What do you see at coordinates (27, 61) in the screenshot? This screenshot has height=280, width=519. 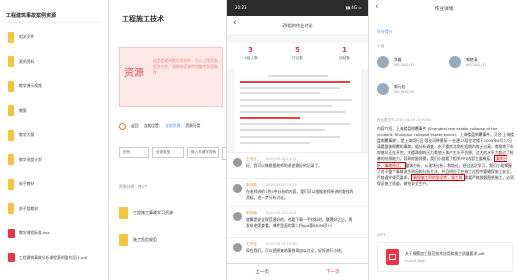 I see `file-label: 案例资料` at bounding box center [27, 61].